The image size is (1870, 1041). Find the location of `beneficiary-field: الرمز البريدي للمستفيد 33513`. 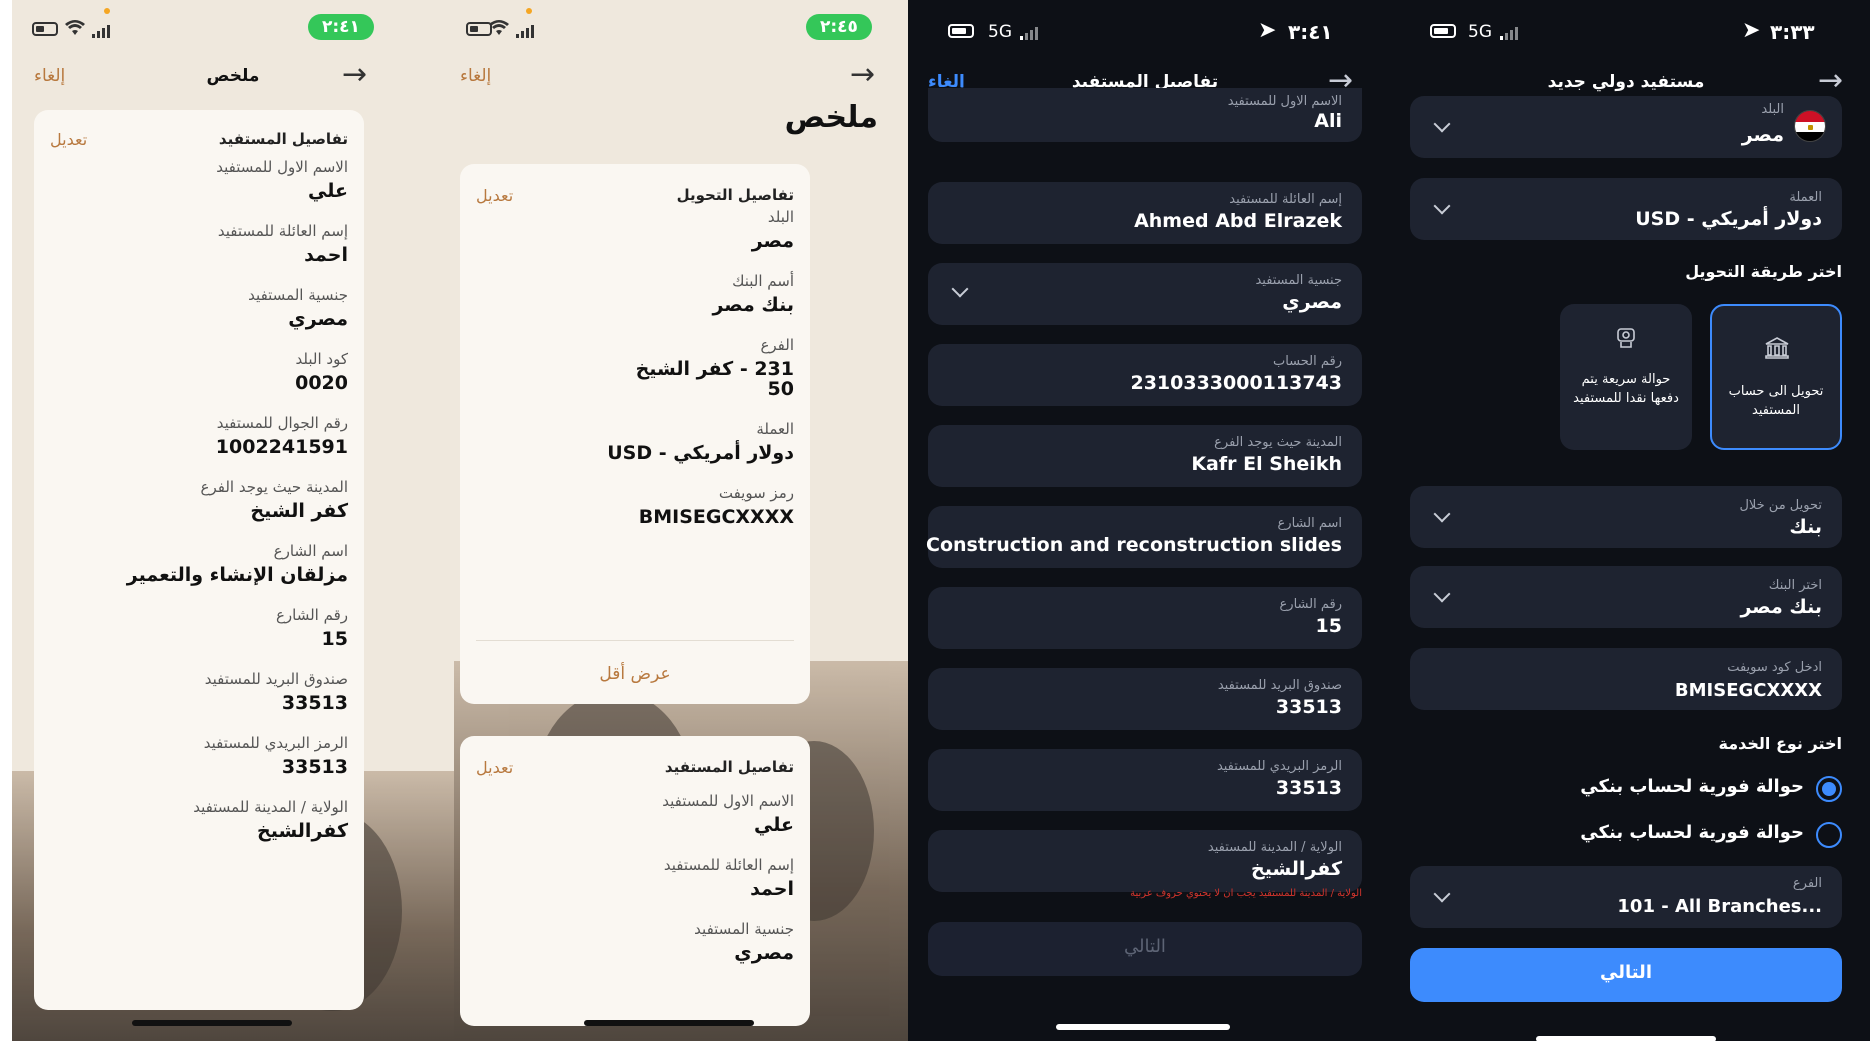

beneficiary-field: الرمز البريدي للمستفيد 33513 is located at coordinates (1145, 780).